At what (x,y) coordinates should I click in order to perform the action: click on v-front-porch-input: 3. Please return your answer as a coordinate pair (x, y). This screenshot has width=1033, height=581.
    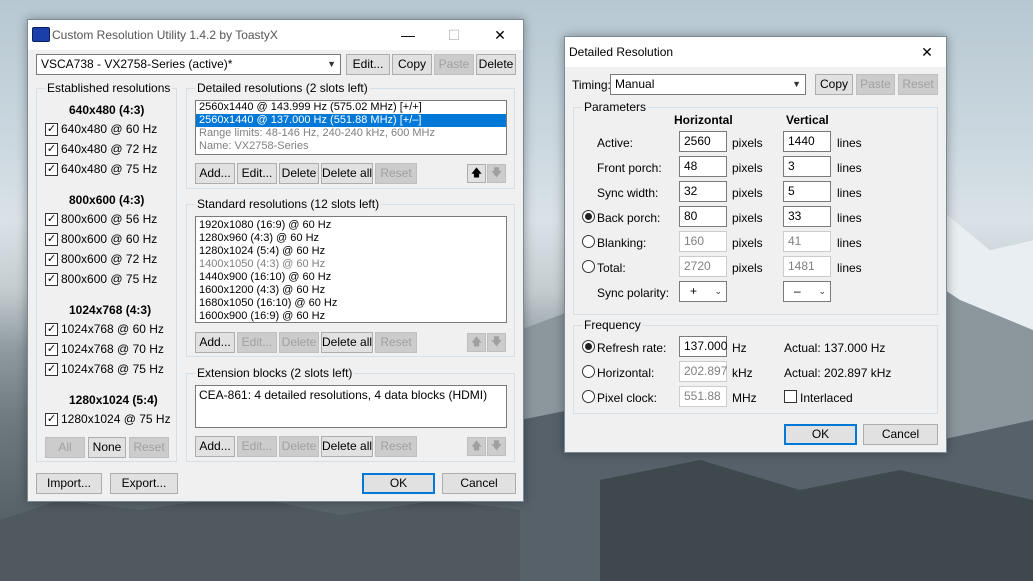
    Looking at the image, I should click on (807, 166).